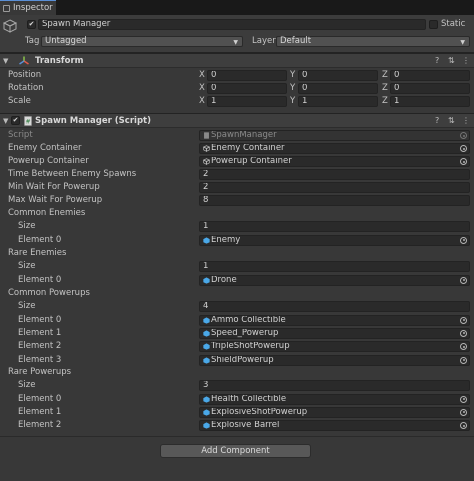  Describe the element at coordinates (334, 307) in the screenshot. I see `common-powerups-size-field: 4` at that location.